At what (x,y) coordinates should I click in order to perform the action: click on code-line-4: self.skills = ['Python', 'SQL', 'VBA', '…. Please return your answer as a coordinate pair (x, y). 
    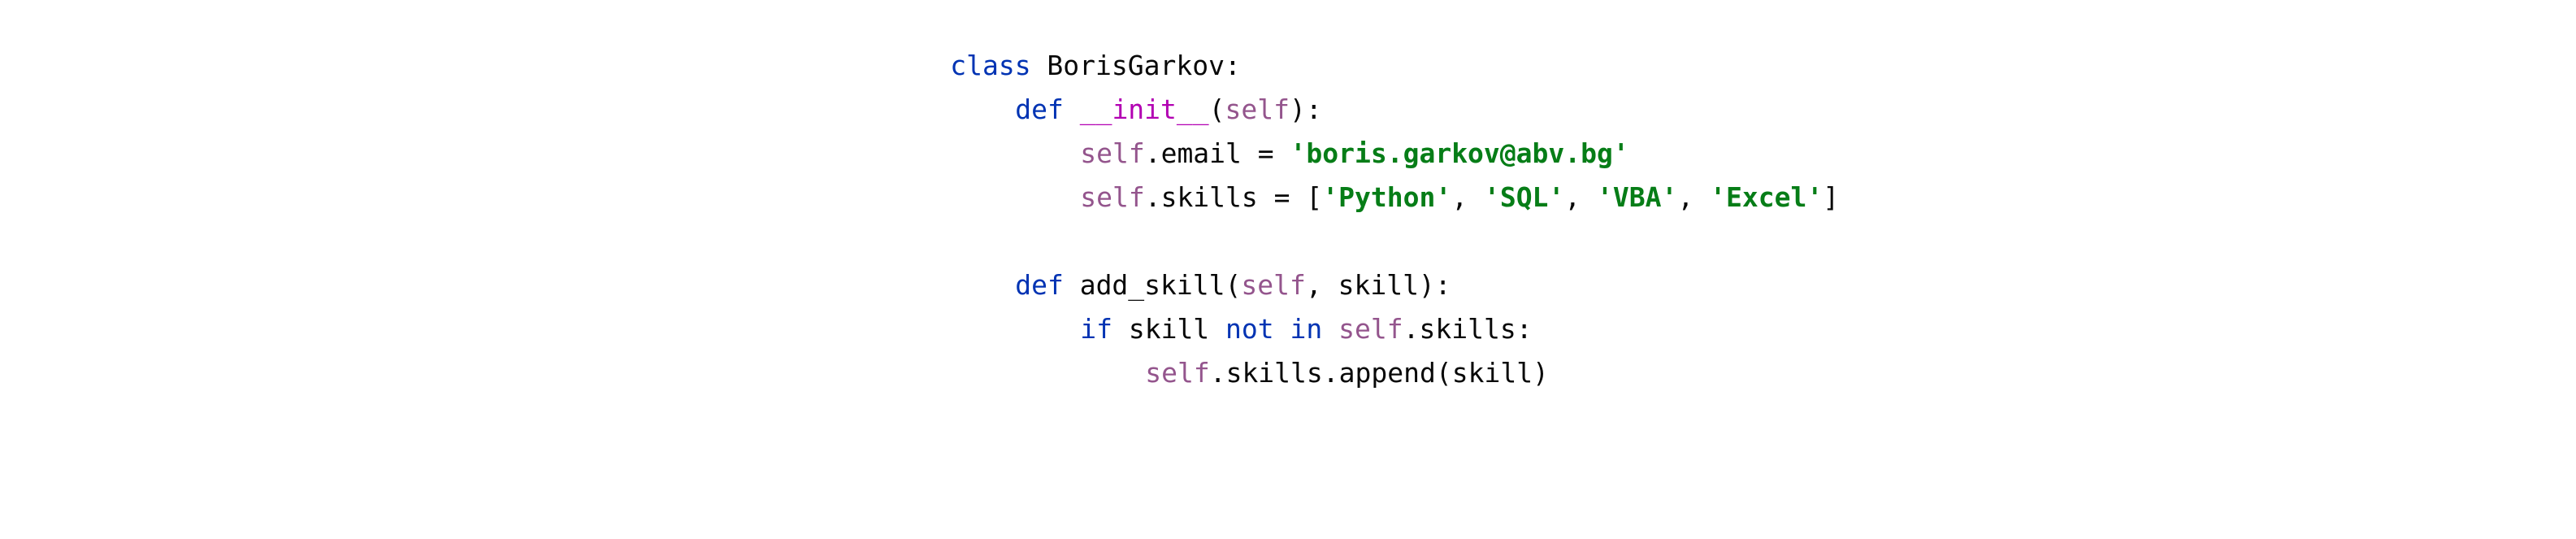
    Looking at the image, I should click on (1460, 197).